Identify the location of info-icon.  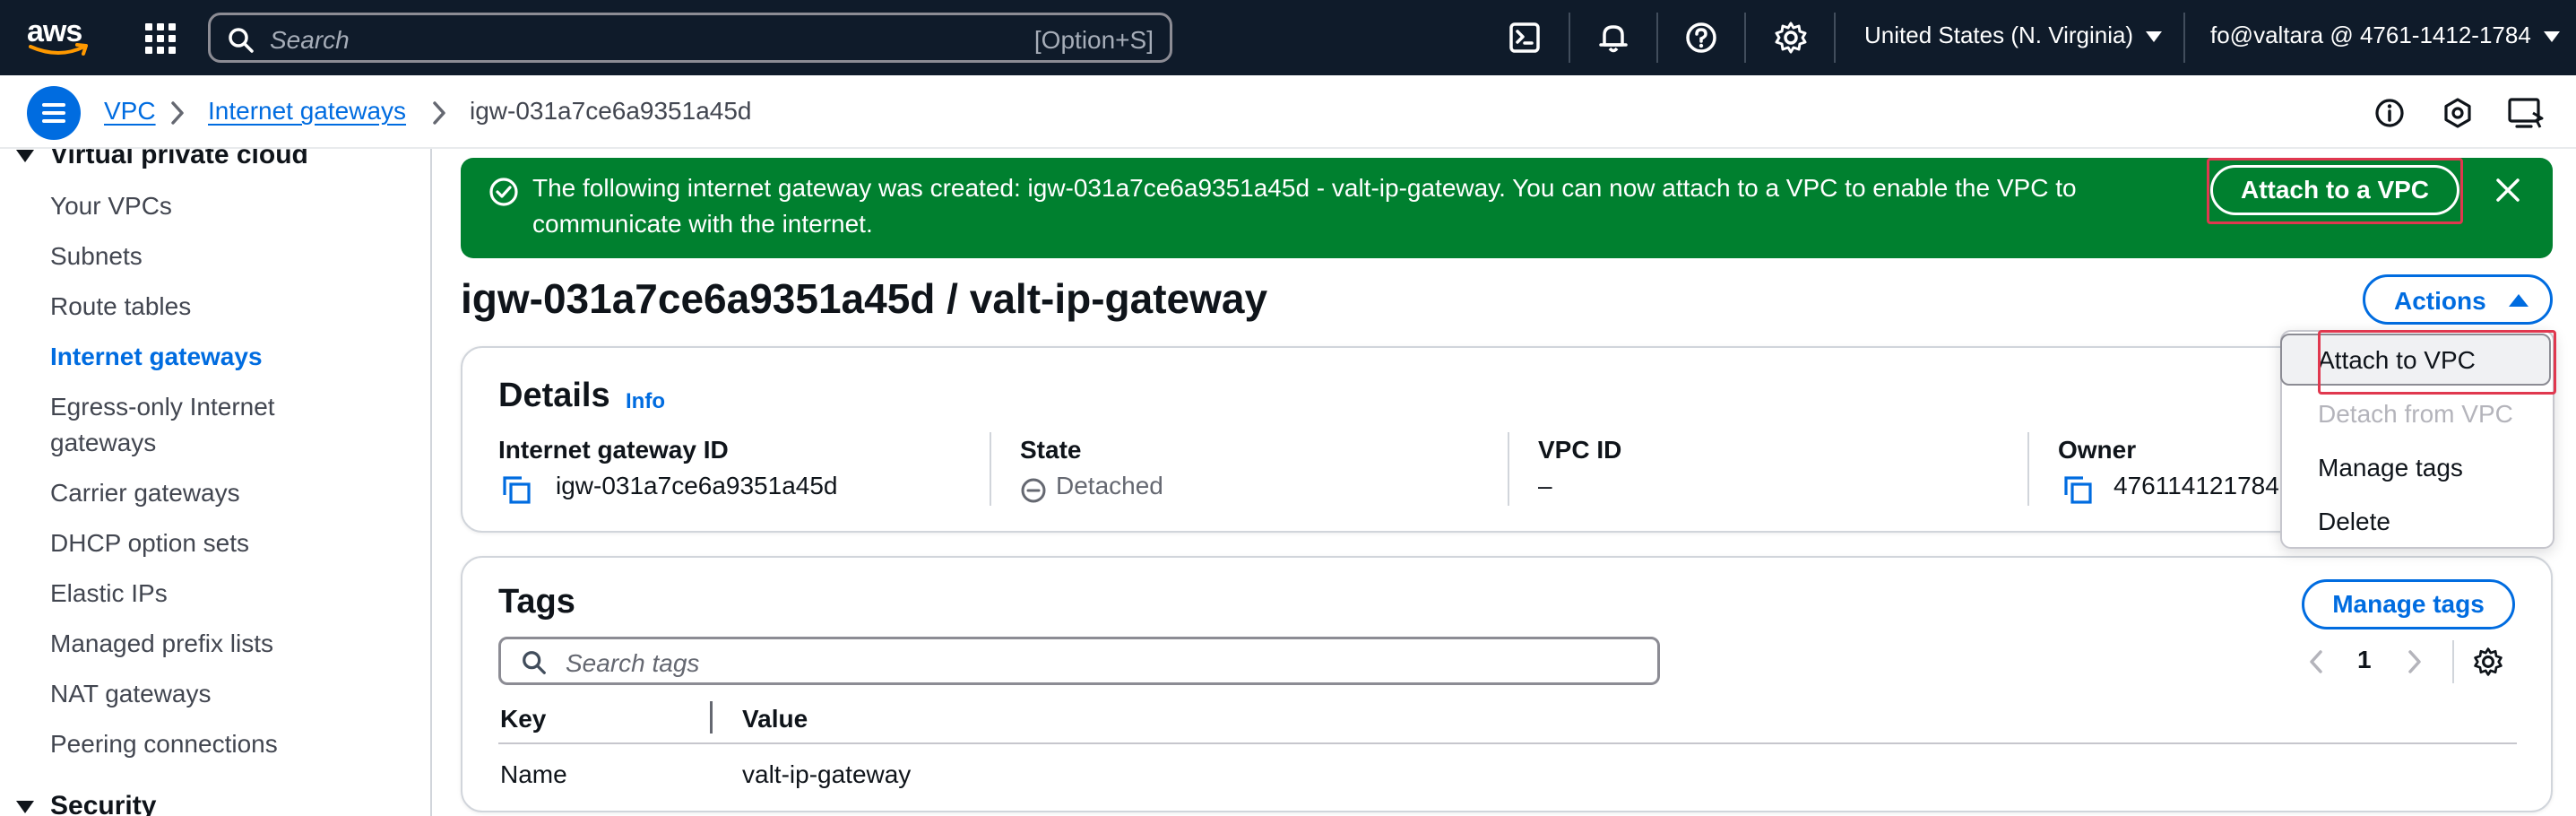
(2389, 113).